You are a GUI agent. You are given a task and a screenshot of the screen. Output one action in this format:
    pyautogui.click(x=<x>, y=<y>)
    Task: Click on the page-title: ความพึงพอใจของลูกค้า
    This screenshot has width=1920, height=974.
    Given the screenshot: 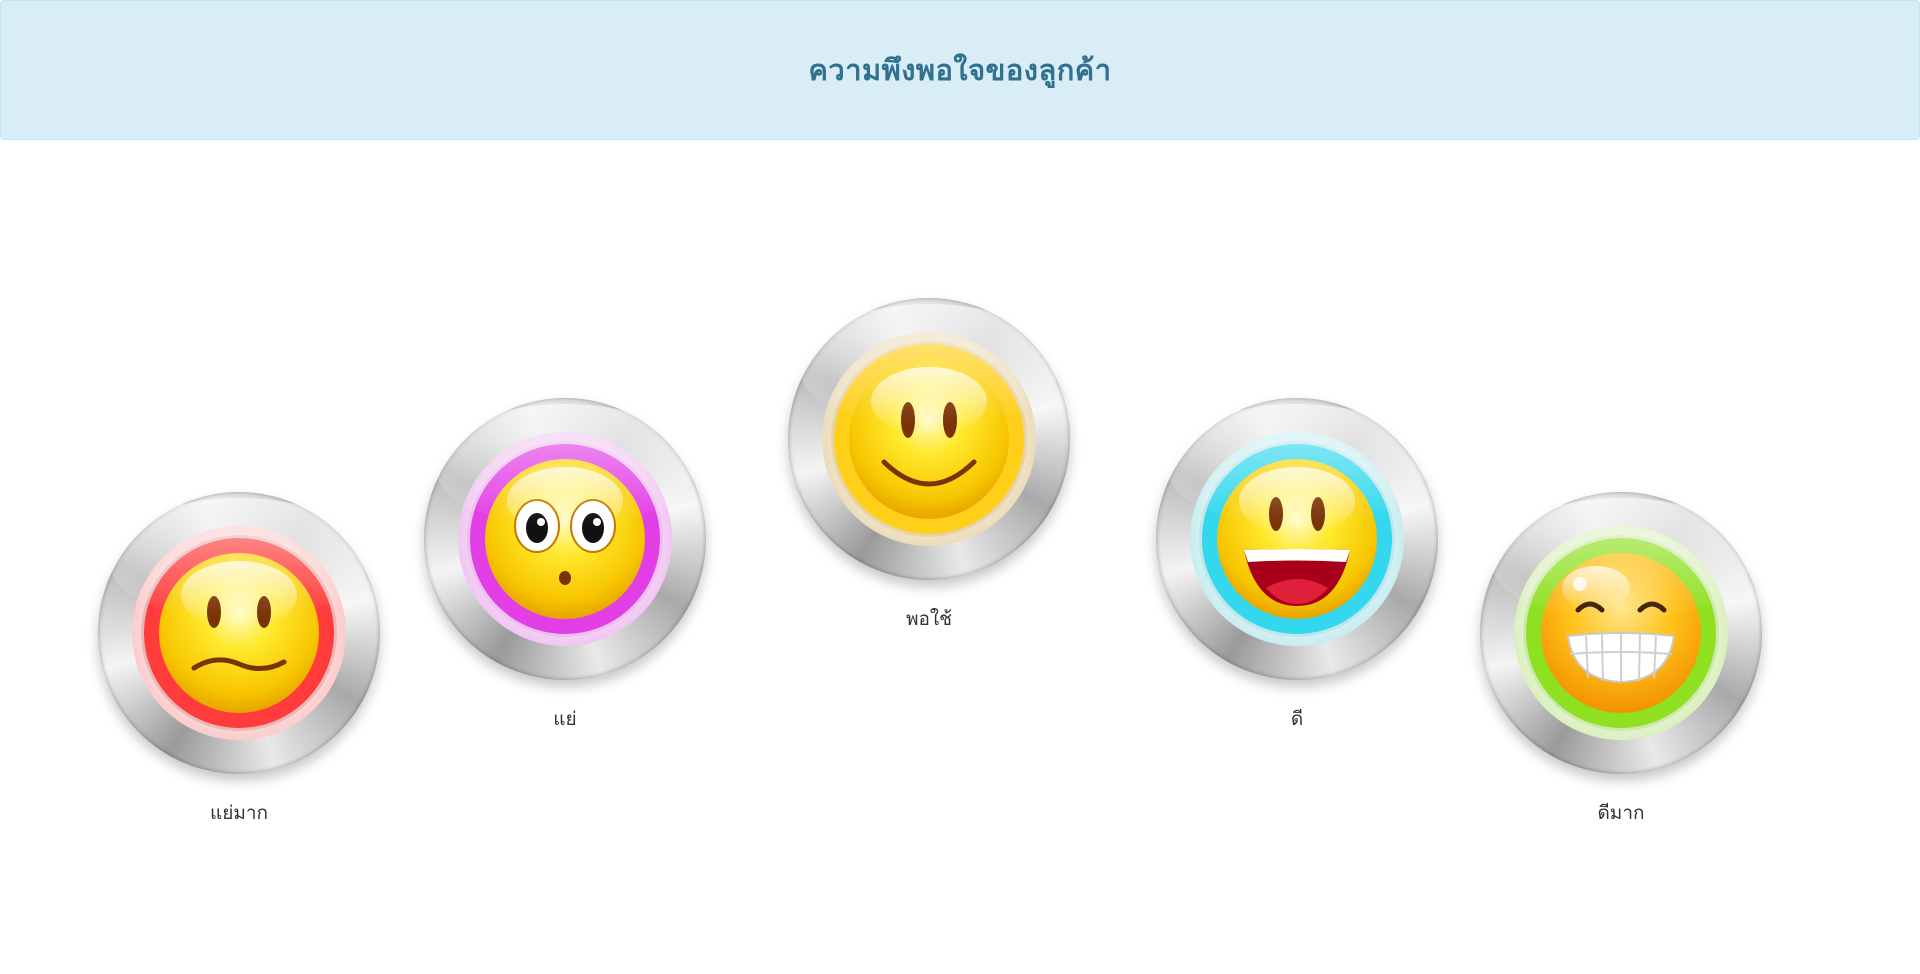 What is the action you would take?
    pyautogui.click(x=960, y=70)
    